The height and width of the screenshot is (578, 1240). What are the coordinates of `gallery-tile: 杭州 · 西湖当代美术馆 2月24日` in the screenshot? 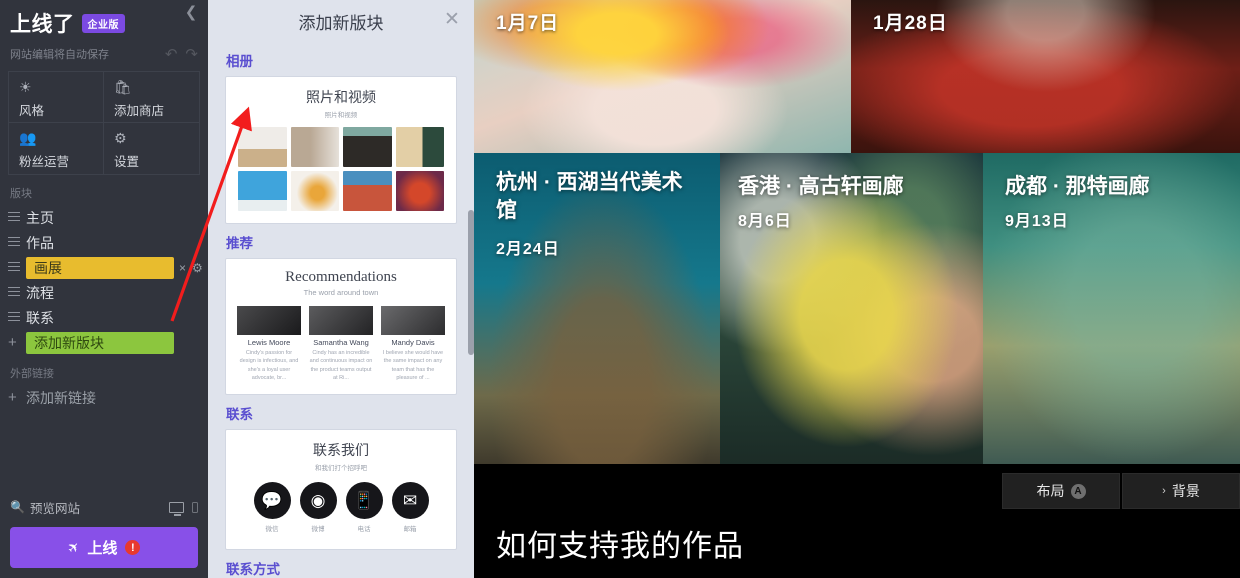 It's located at (597, 308).